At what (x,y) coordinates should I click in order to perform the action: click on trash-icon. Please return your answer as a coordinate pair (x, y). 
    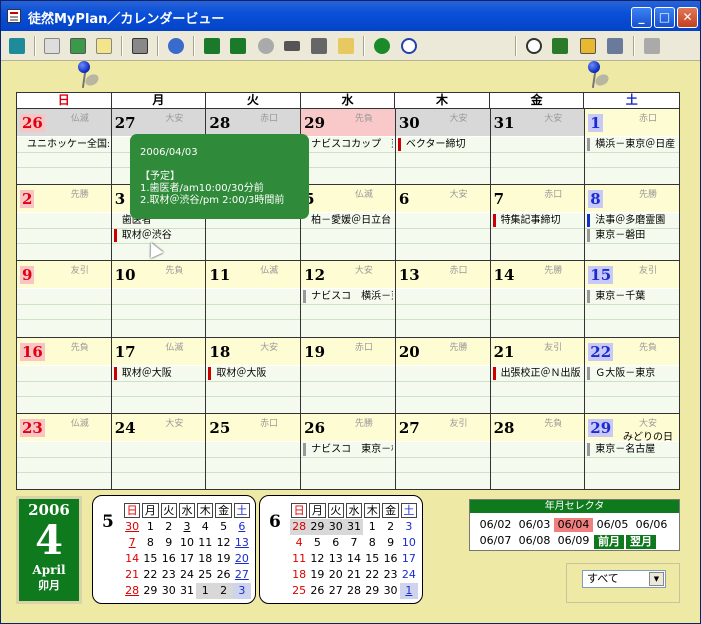
    Looking at the image, I should click on (652, 46).